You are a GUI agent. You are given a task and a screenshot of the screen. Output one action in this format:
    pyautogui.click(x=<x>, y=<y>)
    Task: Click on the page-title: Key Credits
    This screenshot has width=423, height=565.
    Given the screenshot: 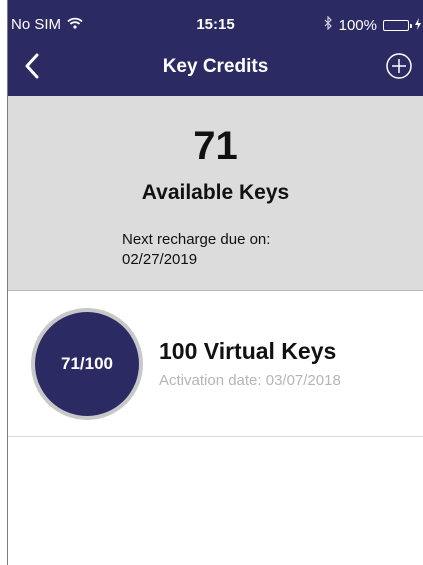 What is the action you would take?
    pyautogui.click(x=215, y=66)
    